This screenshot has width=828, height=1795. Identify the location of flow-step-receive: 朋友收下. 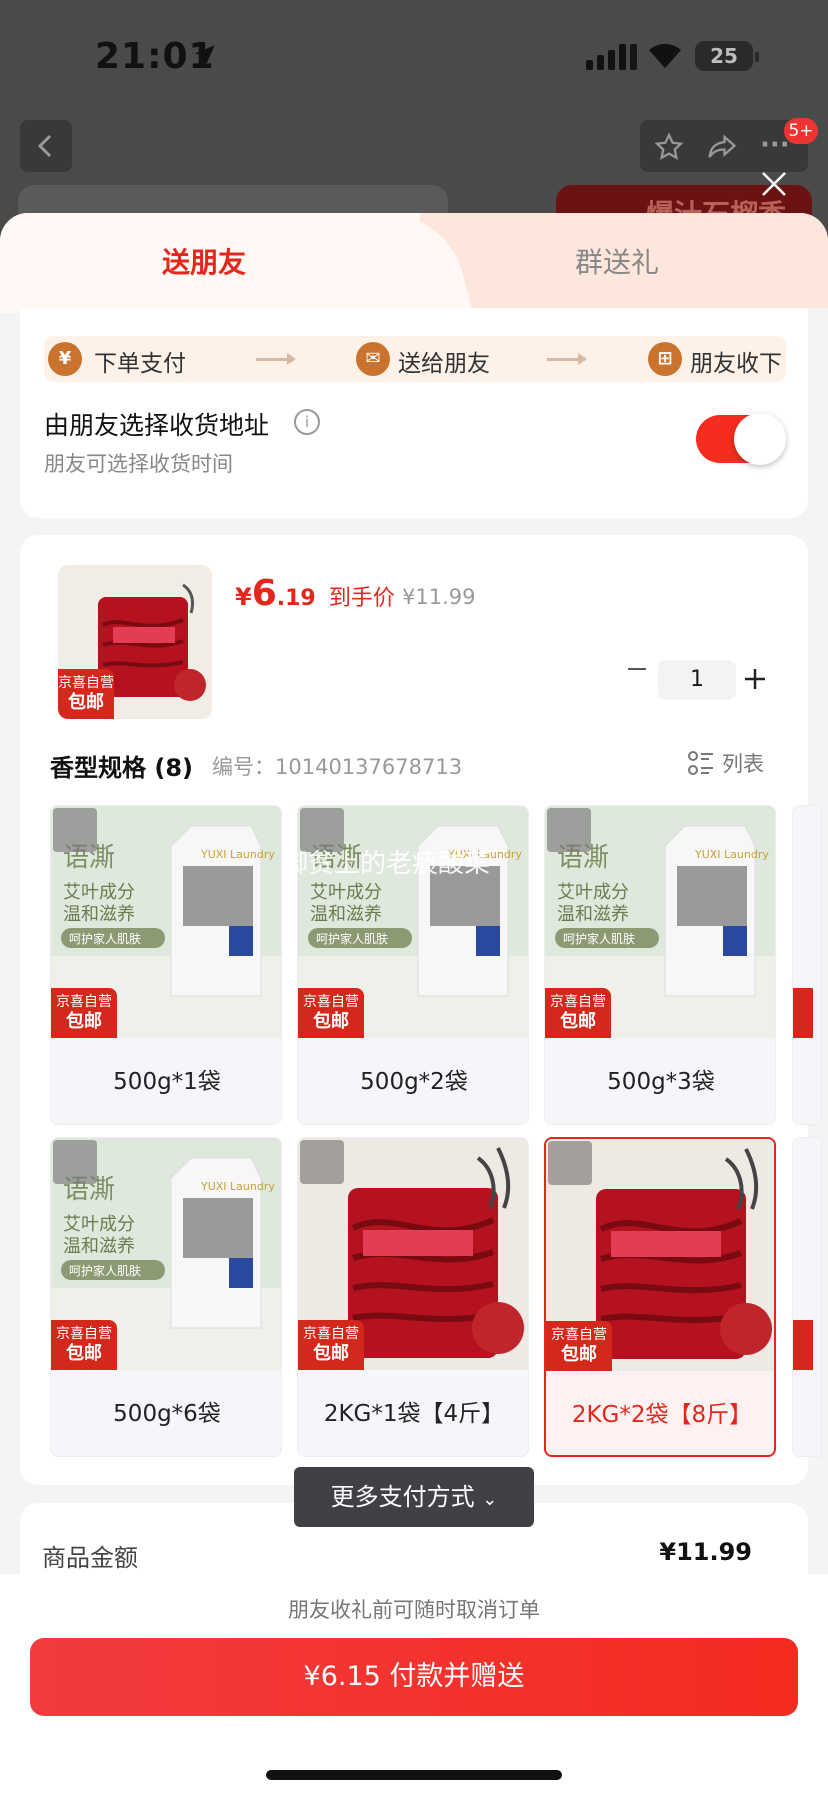
(736, 364).